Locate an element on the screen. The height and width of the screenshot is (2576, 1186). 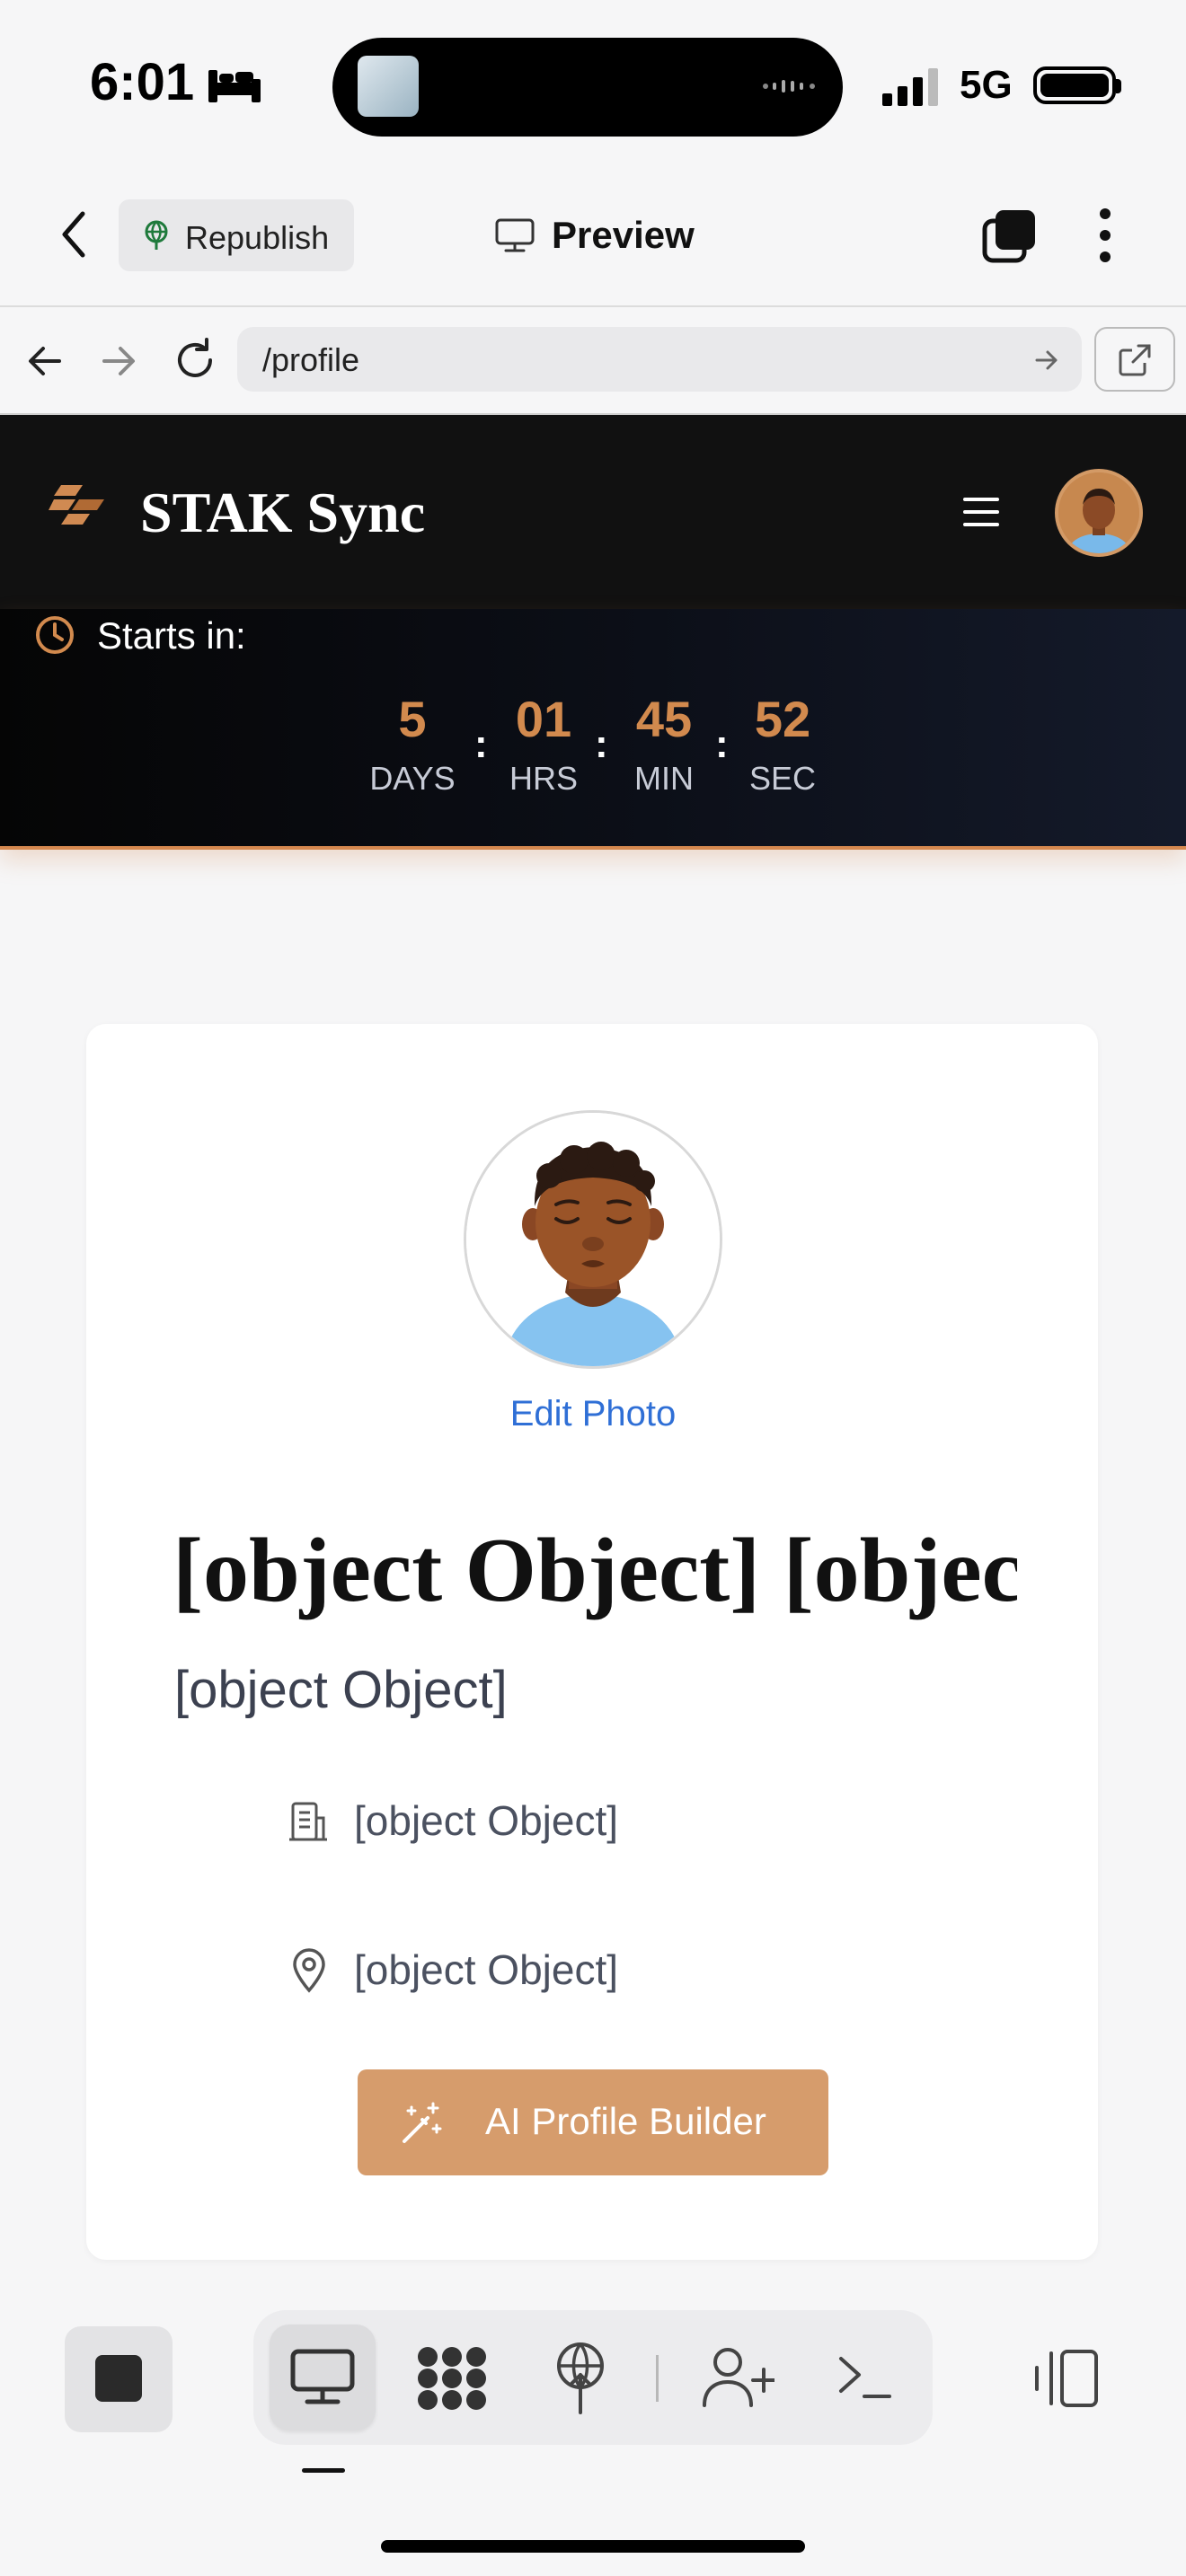
stak-logo-icon is located at coordinates (76, 505).